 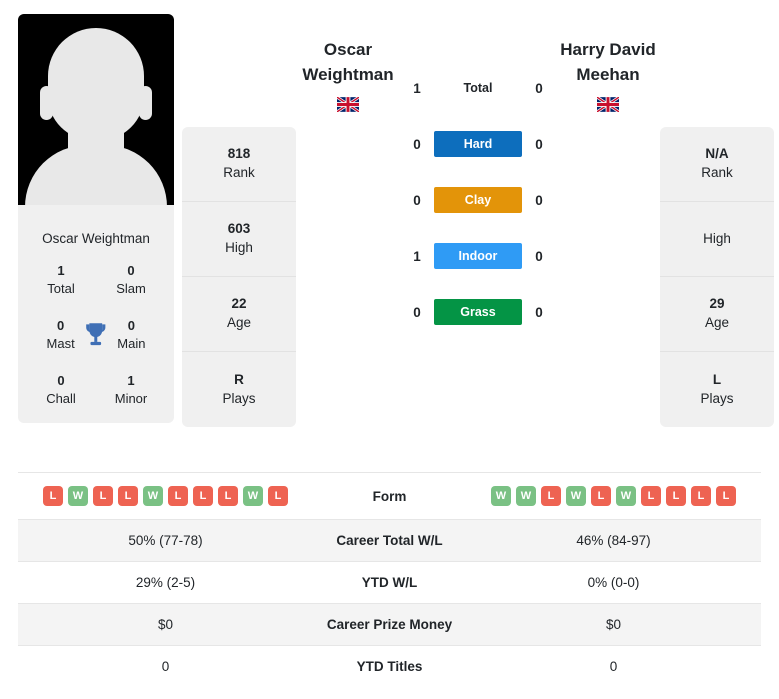 I want to click on title-stat-main-left: 0 Main, so click(x=131, y=334).